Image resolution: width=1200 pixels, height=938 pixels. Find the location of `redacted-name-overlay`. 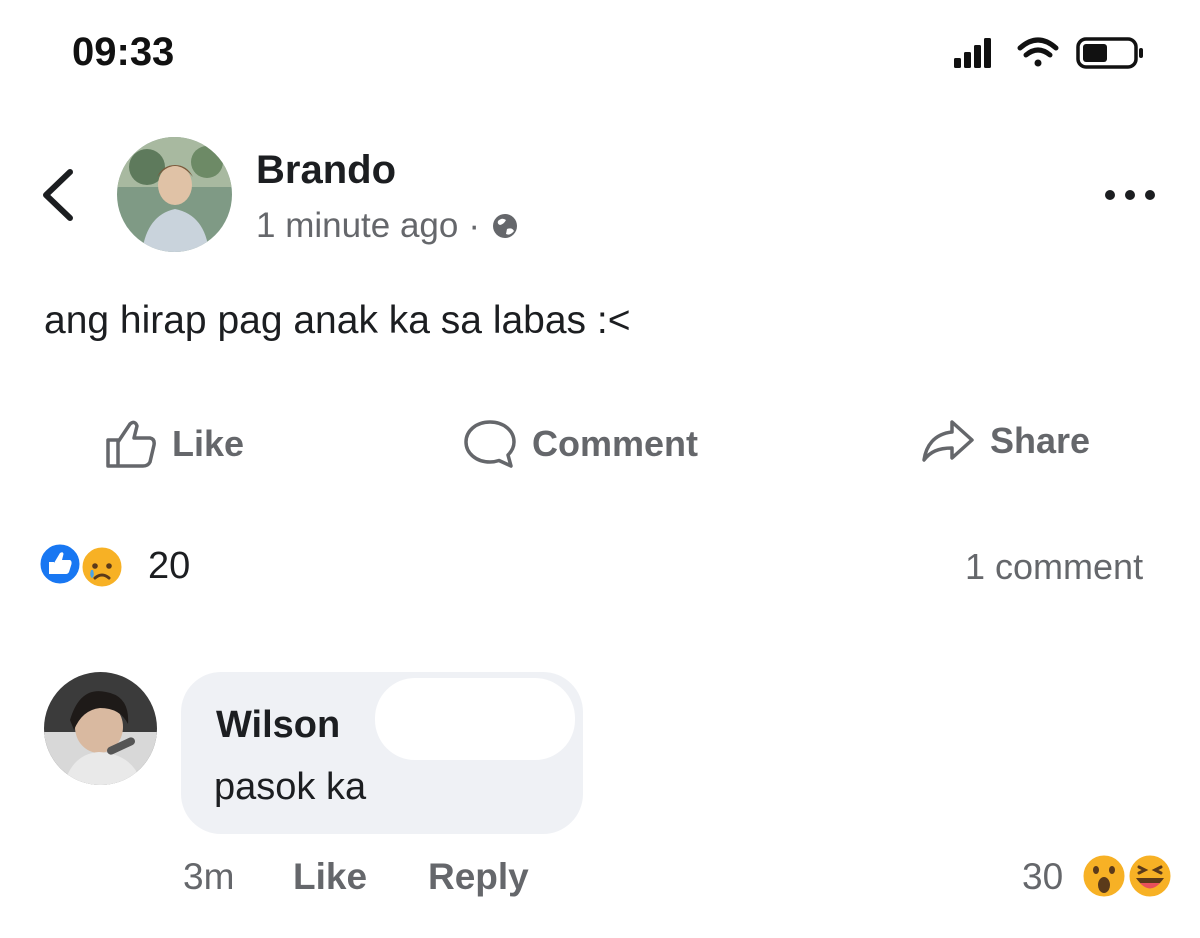

redacted-name-overlay is located at coordinates (475, 719).